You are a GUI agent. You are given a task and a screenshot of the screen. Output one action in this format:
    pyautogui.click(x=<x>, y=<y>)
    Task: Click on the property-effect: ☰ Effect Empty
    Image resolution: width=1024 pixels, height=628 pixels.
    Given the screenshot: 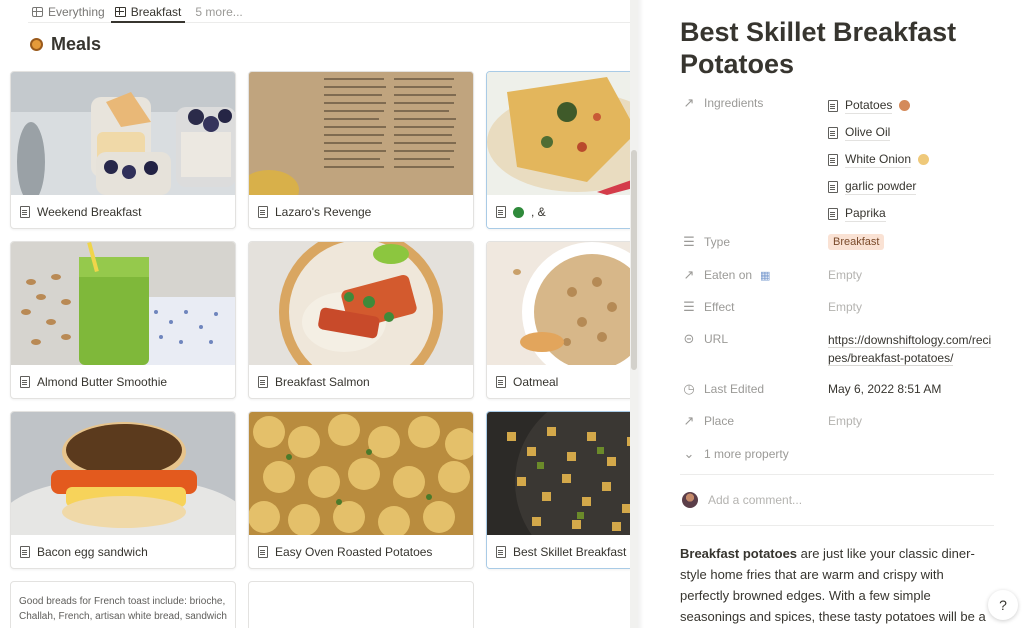 What is the action you would take?
    pyautogui.click(x=772, y=307)
    